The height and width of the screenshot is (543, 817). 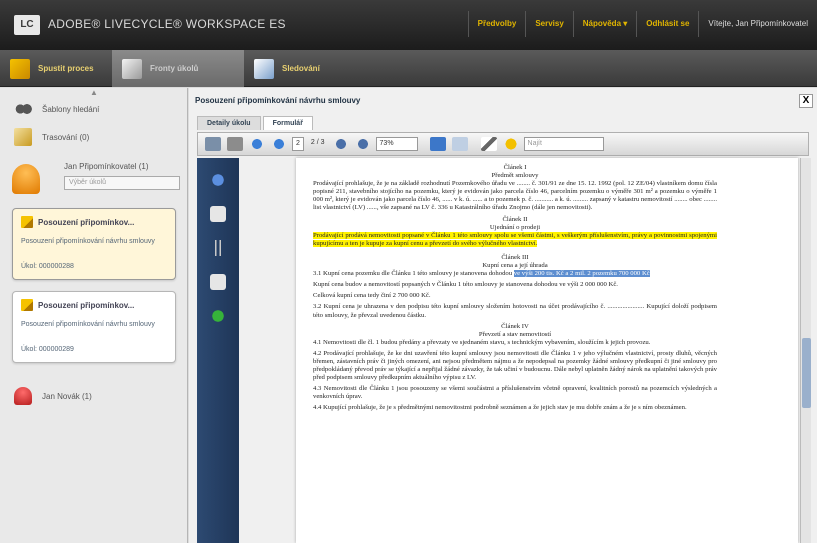 What do you see at coordinates (459, 144) in the screenshot?
I see `fit-width-icon` at bounding box center [459, 144].